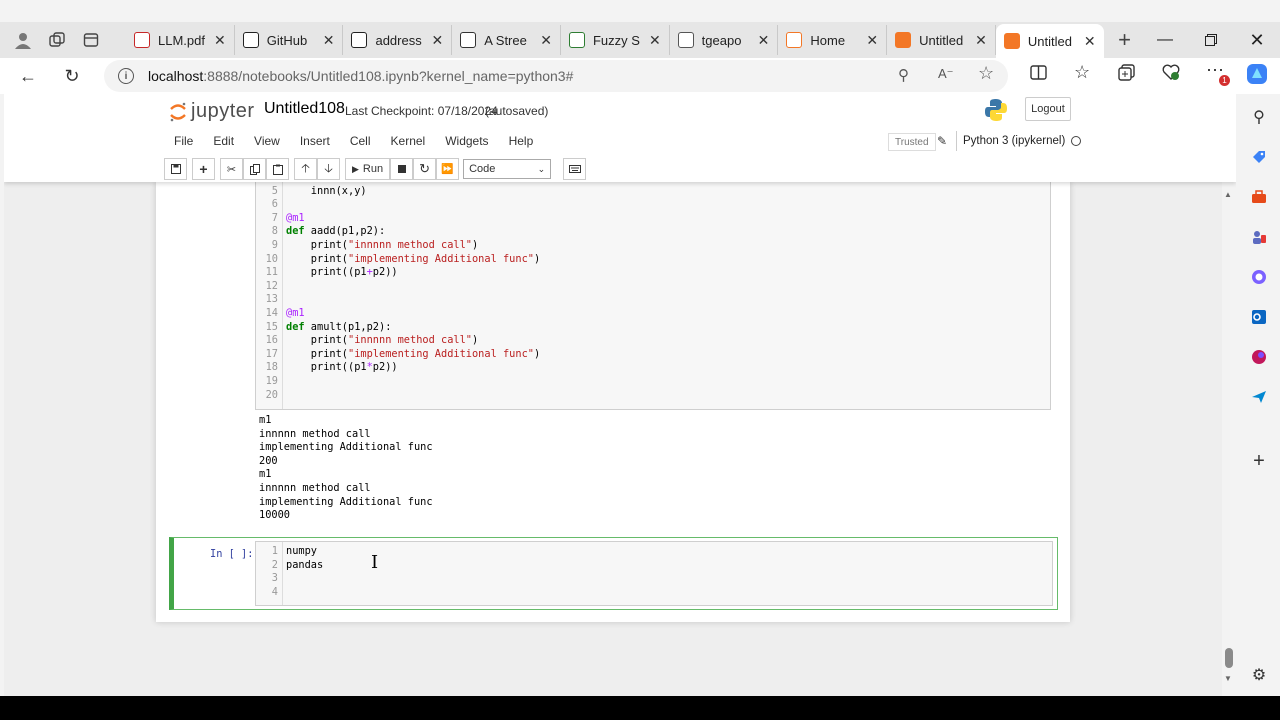 Image resolution: width=1280 pixels, height=720 pixels. What do you see at coordinates (183, 141) in the screenshot?
I see `menu-file: File` at bounding box center [183, 141].